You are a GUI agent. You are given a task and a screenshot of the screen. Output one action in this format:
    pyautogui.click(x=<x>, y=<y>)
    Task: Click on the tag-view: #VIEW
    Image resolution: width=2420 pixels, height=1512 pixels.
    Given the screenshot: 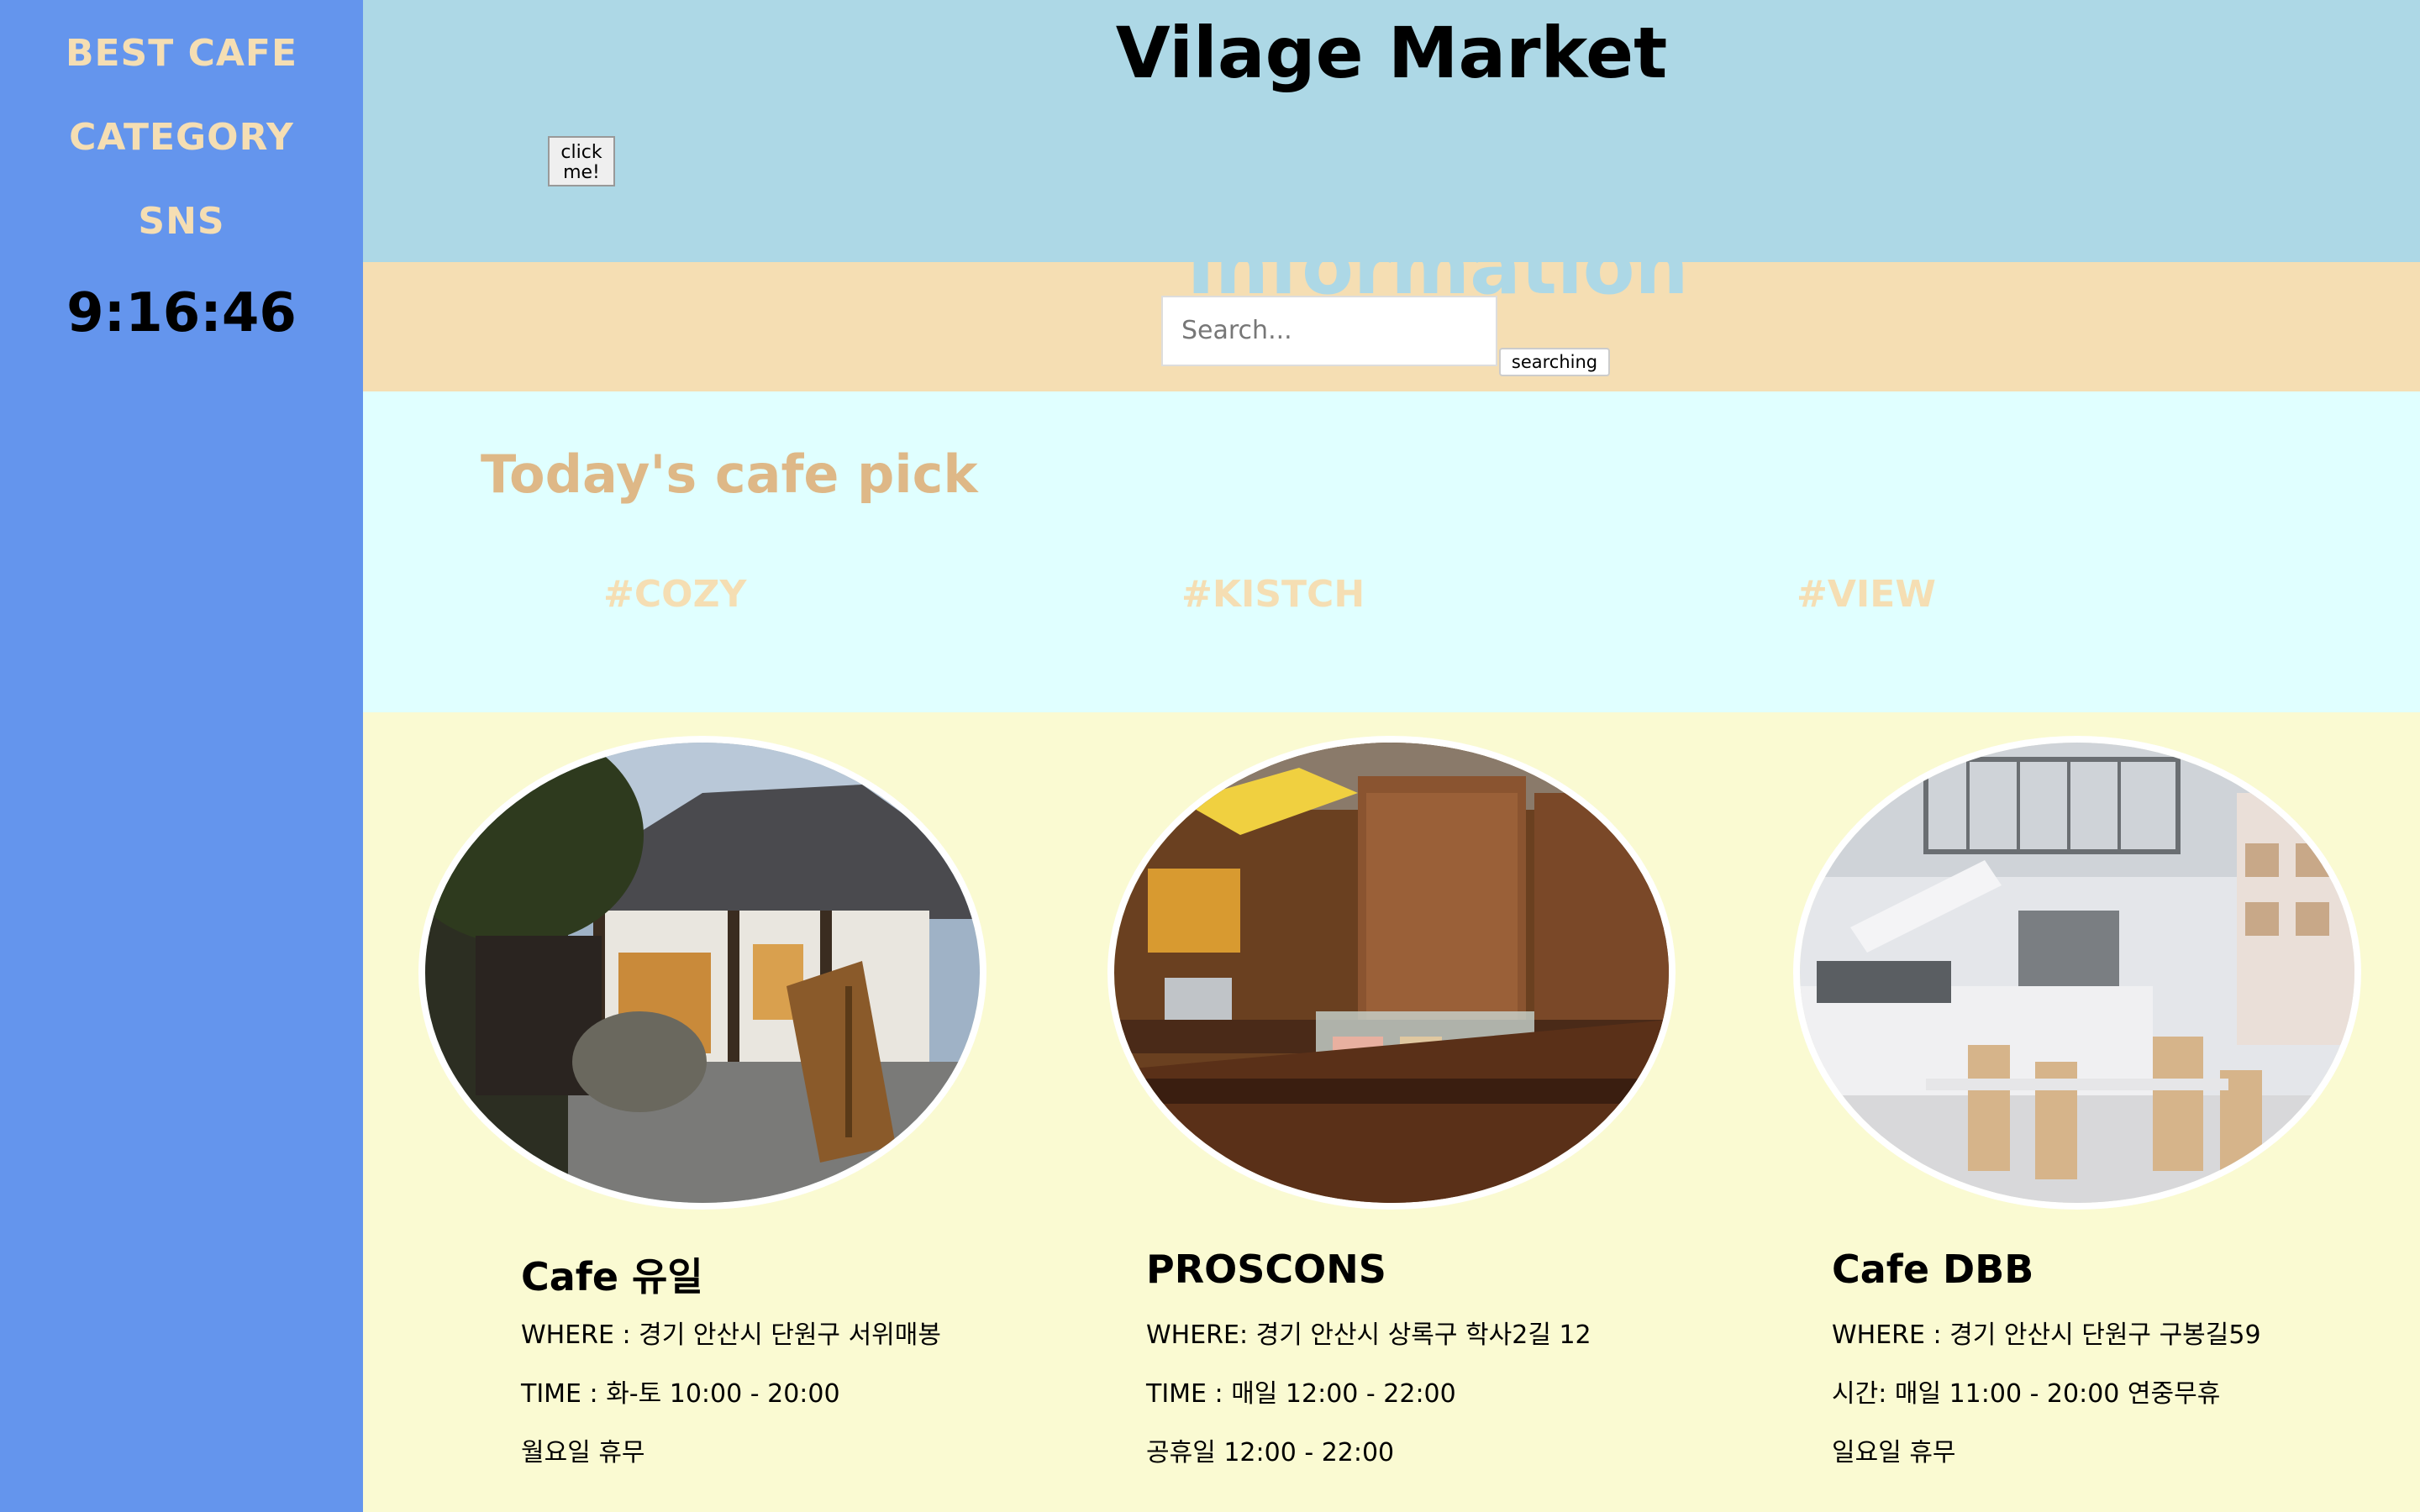 What is the action you would take?
    pyautogui.click(x=1866, y=594)
    